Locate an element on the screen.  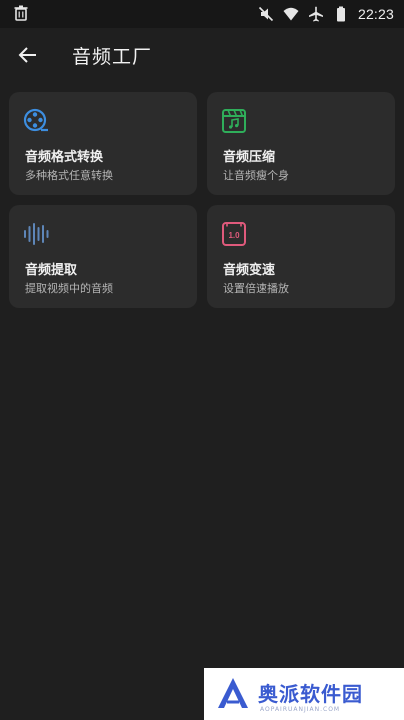
page-title: 音频工厂 is located at coordinates (112, 57).